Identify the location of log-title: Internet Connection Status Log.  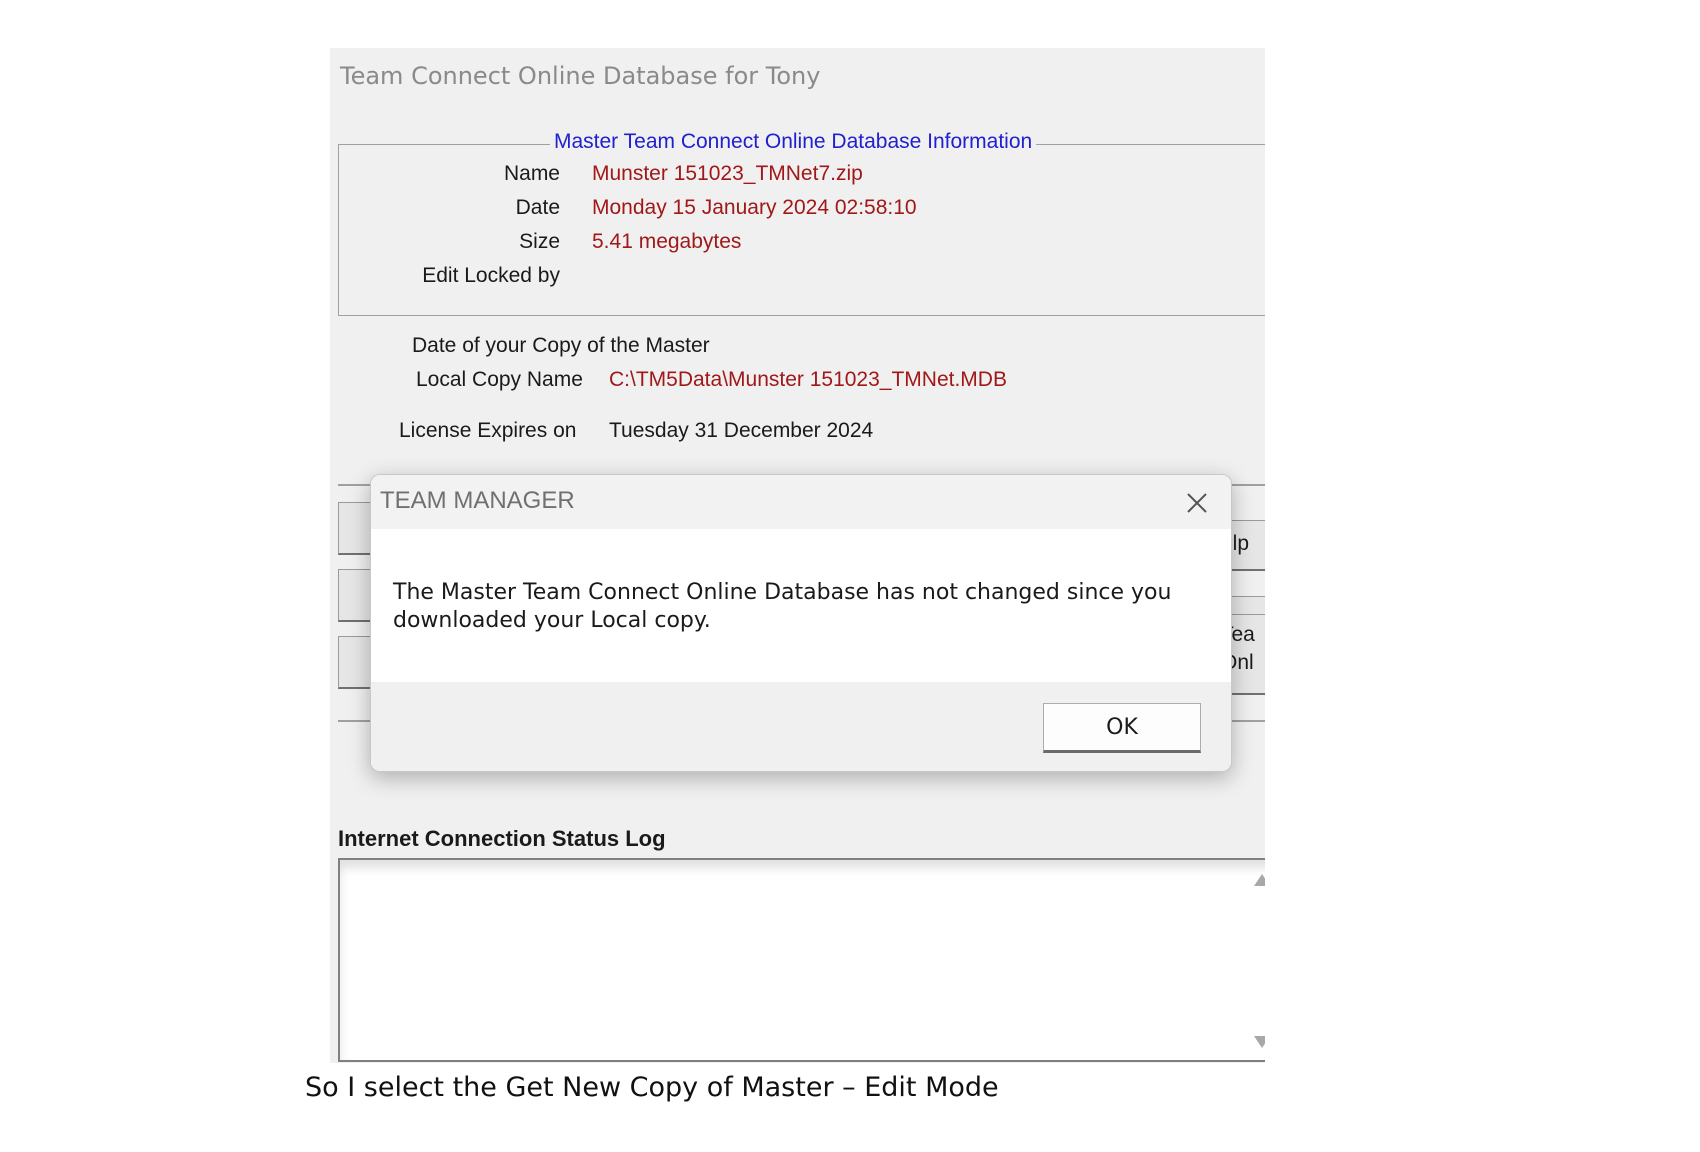
(502, 838).